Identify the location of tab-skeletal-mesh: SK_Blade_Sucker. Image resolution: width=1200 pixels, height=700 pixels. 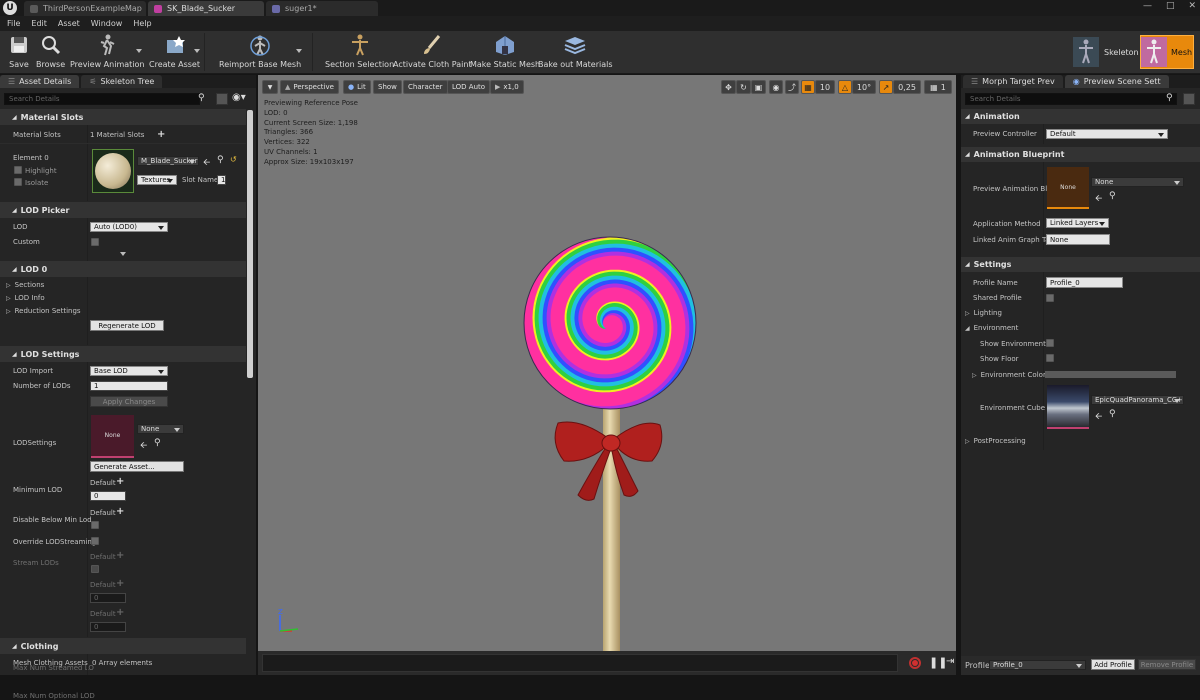
(206, 8).